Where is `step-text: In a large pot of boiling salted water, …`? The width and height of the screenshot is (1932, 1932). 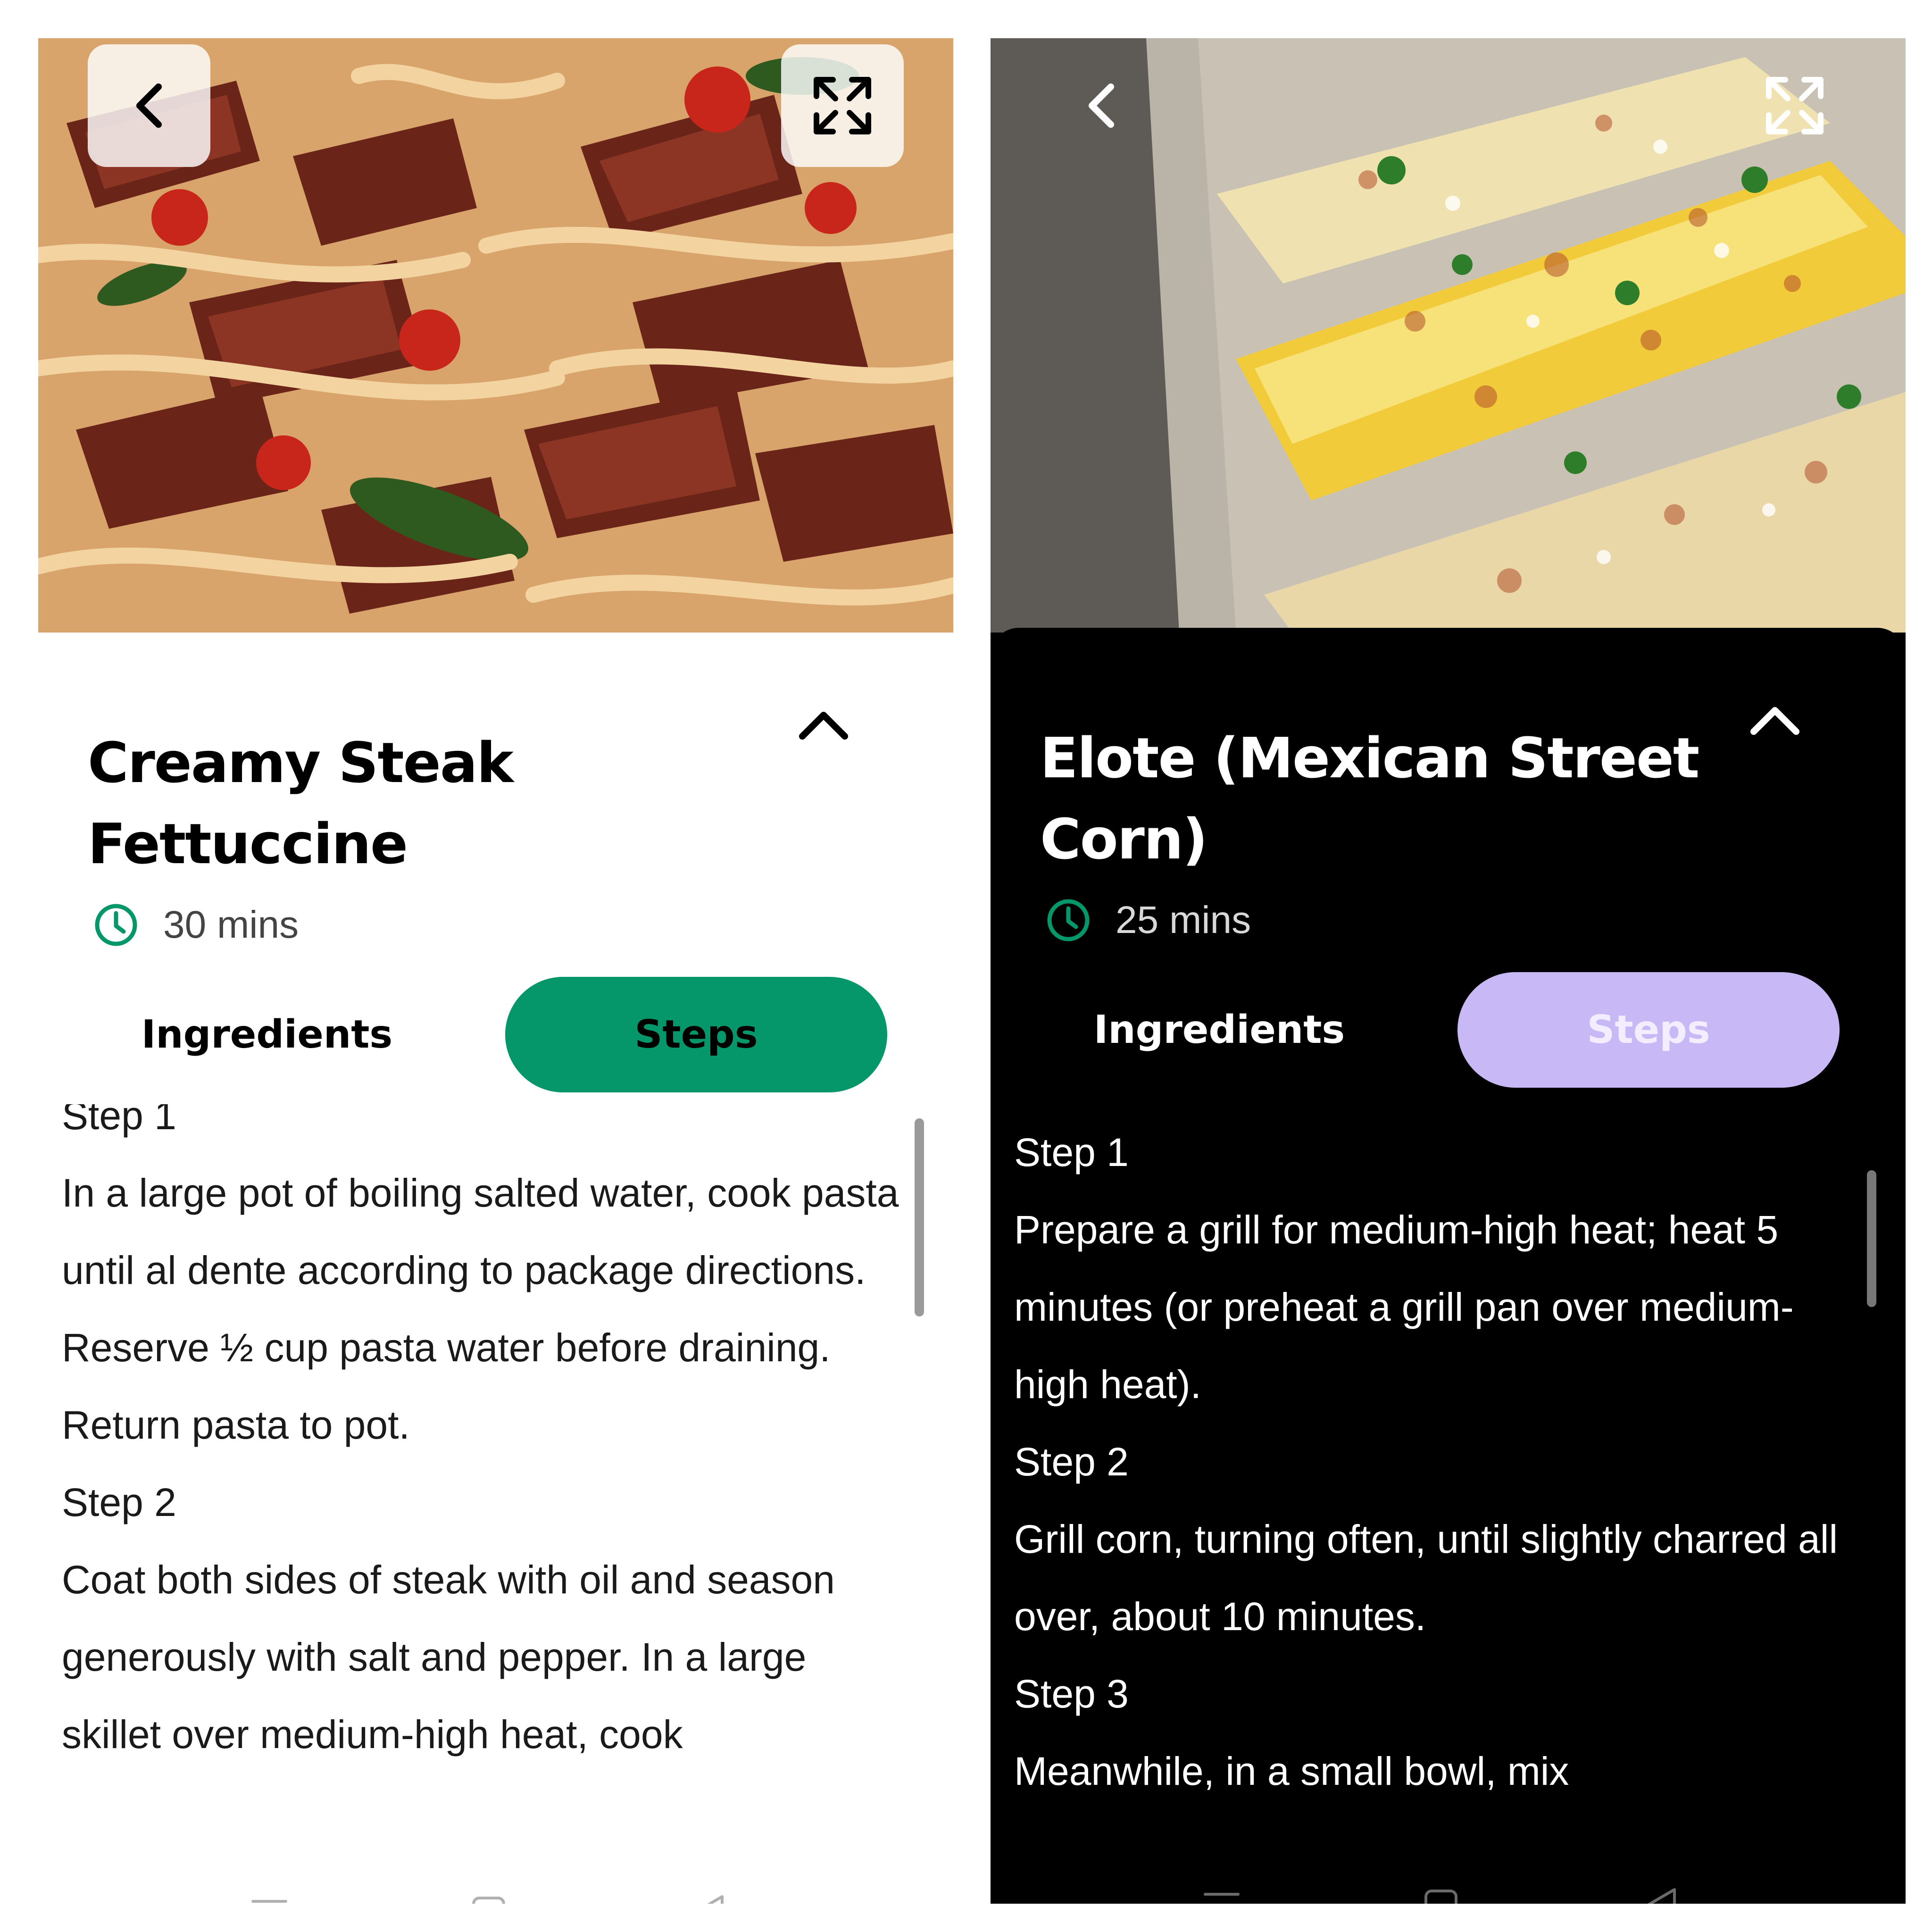
step-text: In a large pot of boiling salted water, … is located at coordinates (481, 1309).